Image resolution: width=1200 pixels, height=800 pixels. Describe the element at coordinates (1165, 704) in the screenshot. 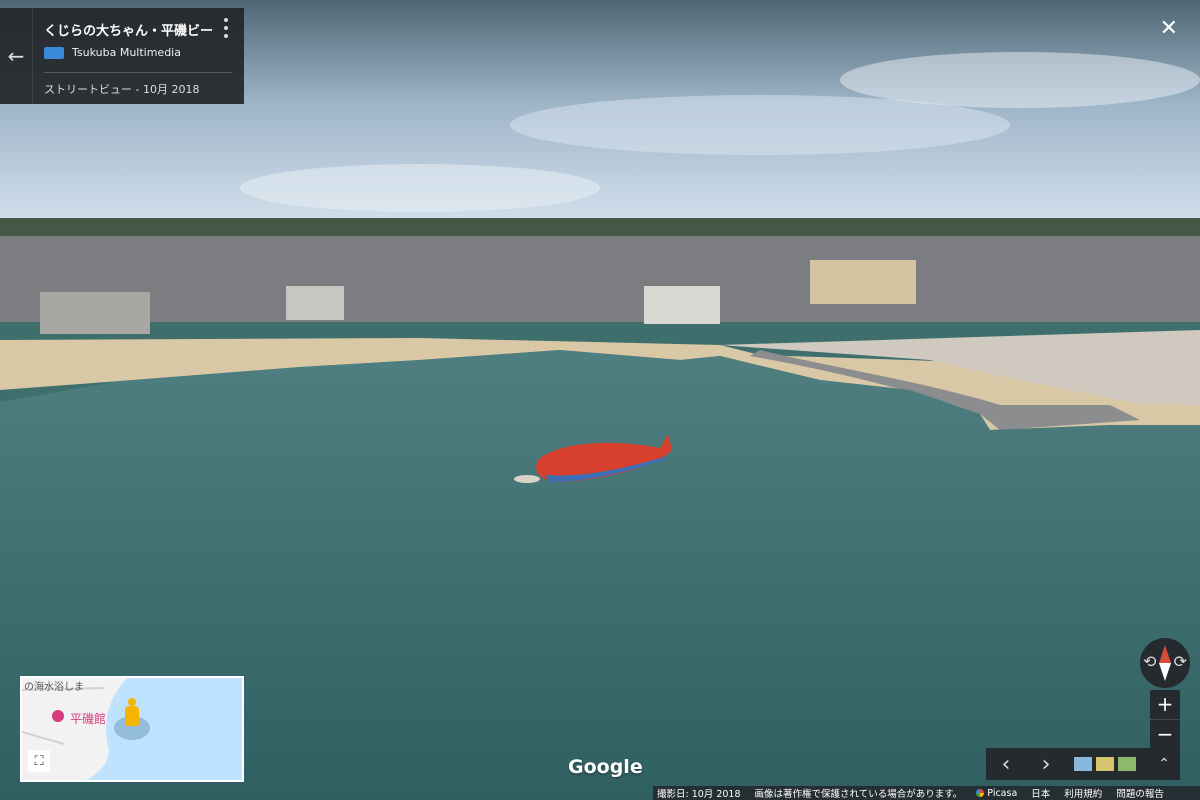

I see `zoom-in-button: +` at that location.